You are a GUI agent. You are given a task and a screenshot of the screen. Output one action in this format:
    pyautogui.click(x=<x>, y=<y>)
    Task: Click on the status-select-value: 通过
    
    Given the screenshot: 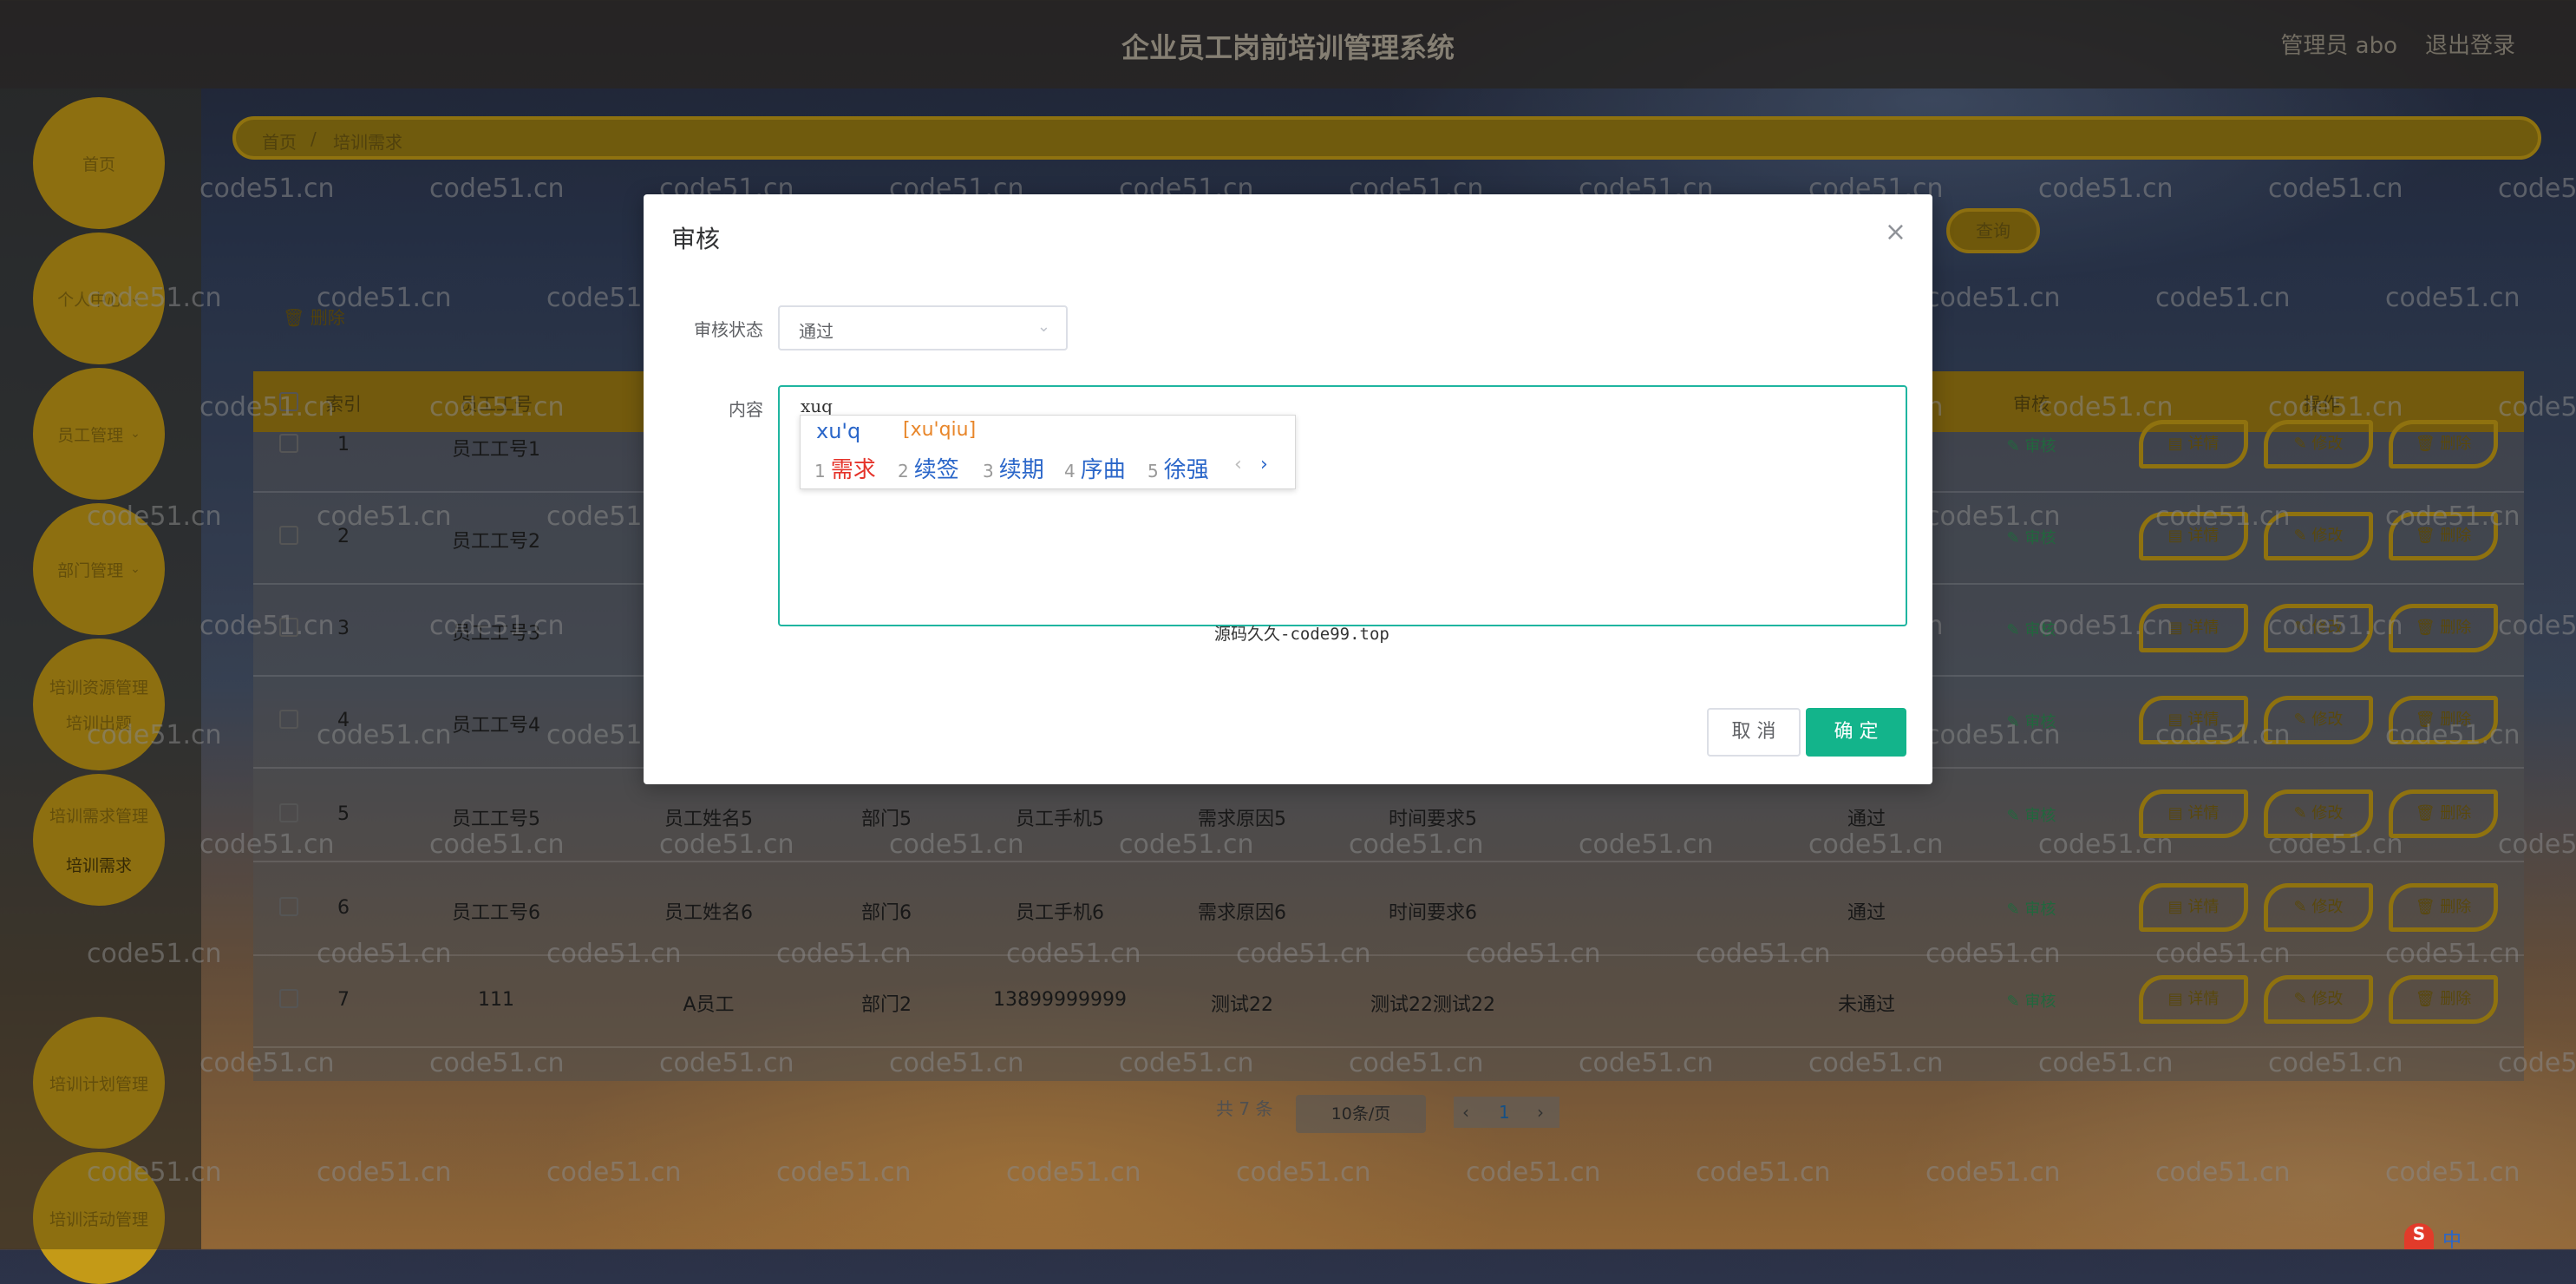 What is the action you would take?
    pyautogui.click(x=816, y=331)
    